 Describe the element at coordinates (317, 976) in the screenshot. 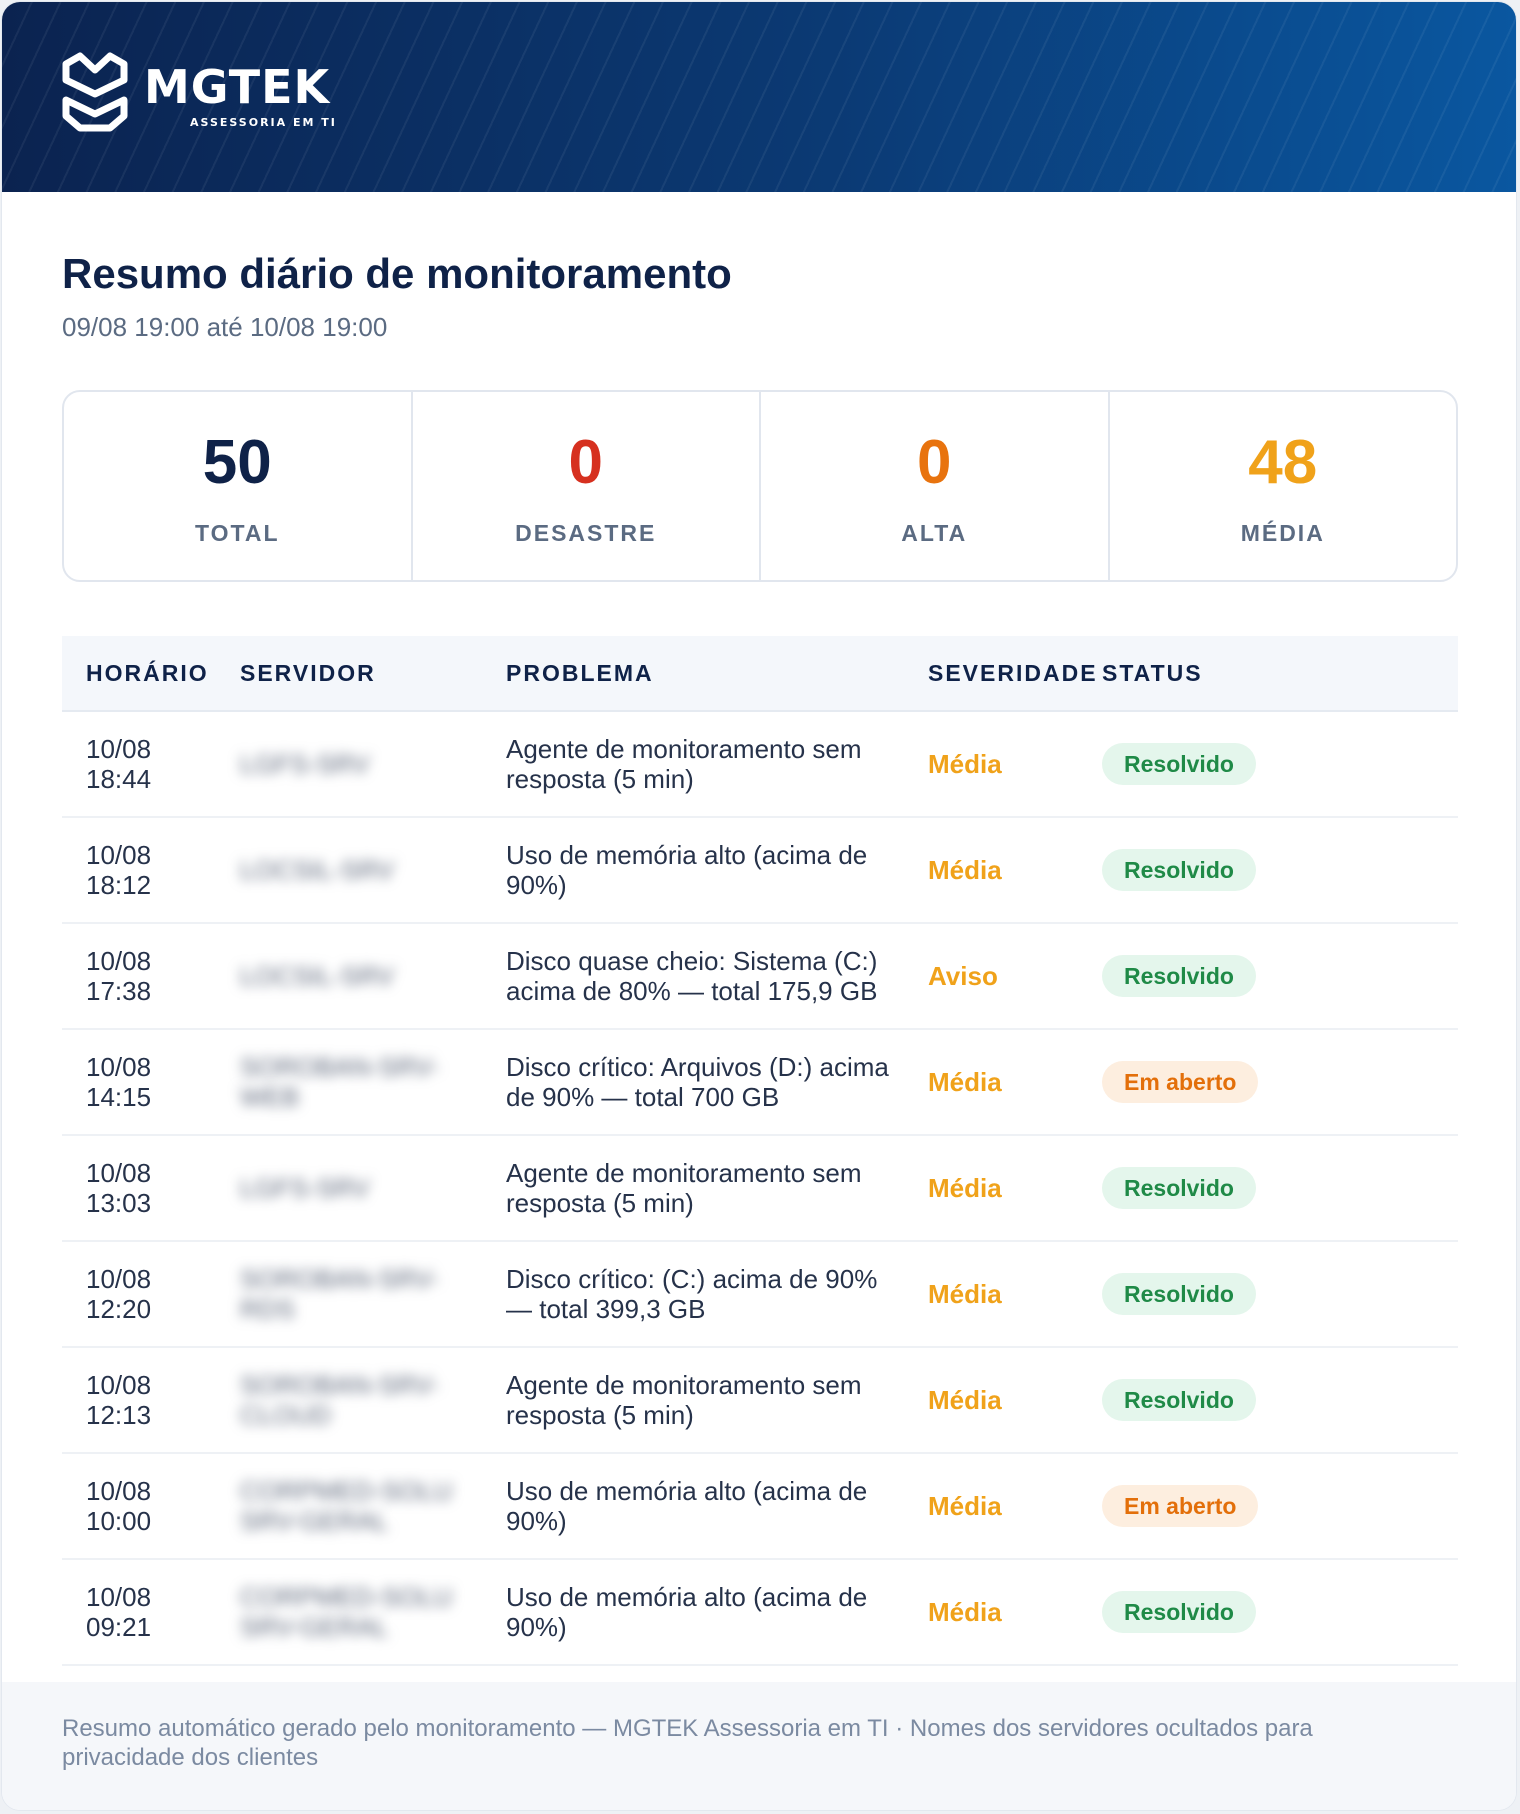

I see `server-name-redacted: LOCSIL-SRV` at that location.